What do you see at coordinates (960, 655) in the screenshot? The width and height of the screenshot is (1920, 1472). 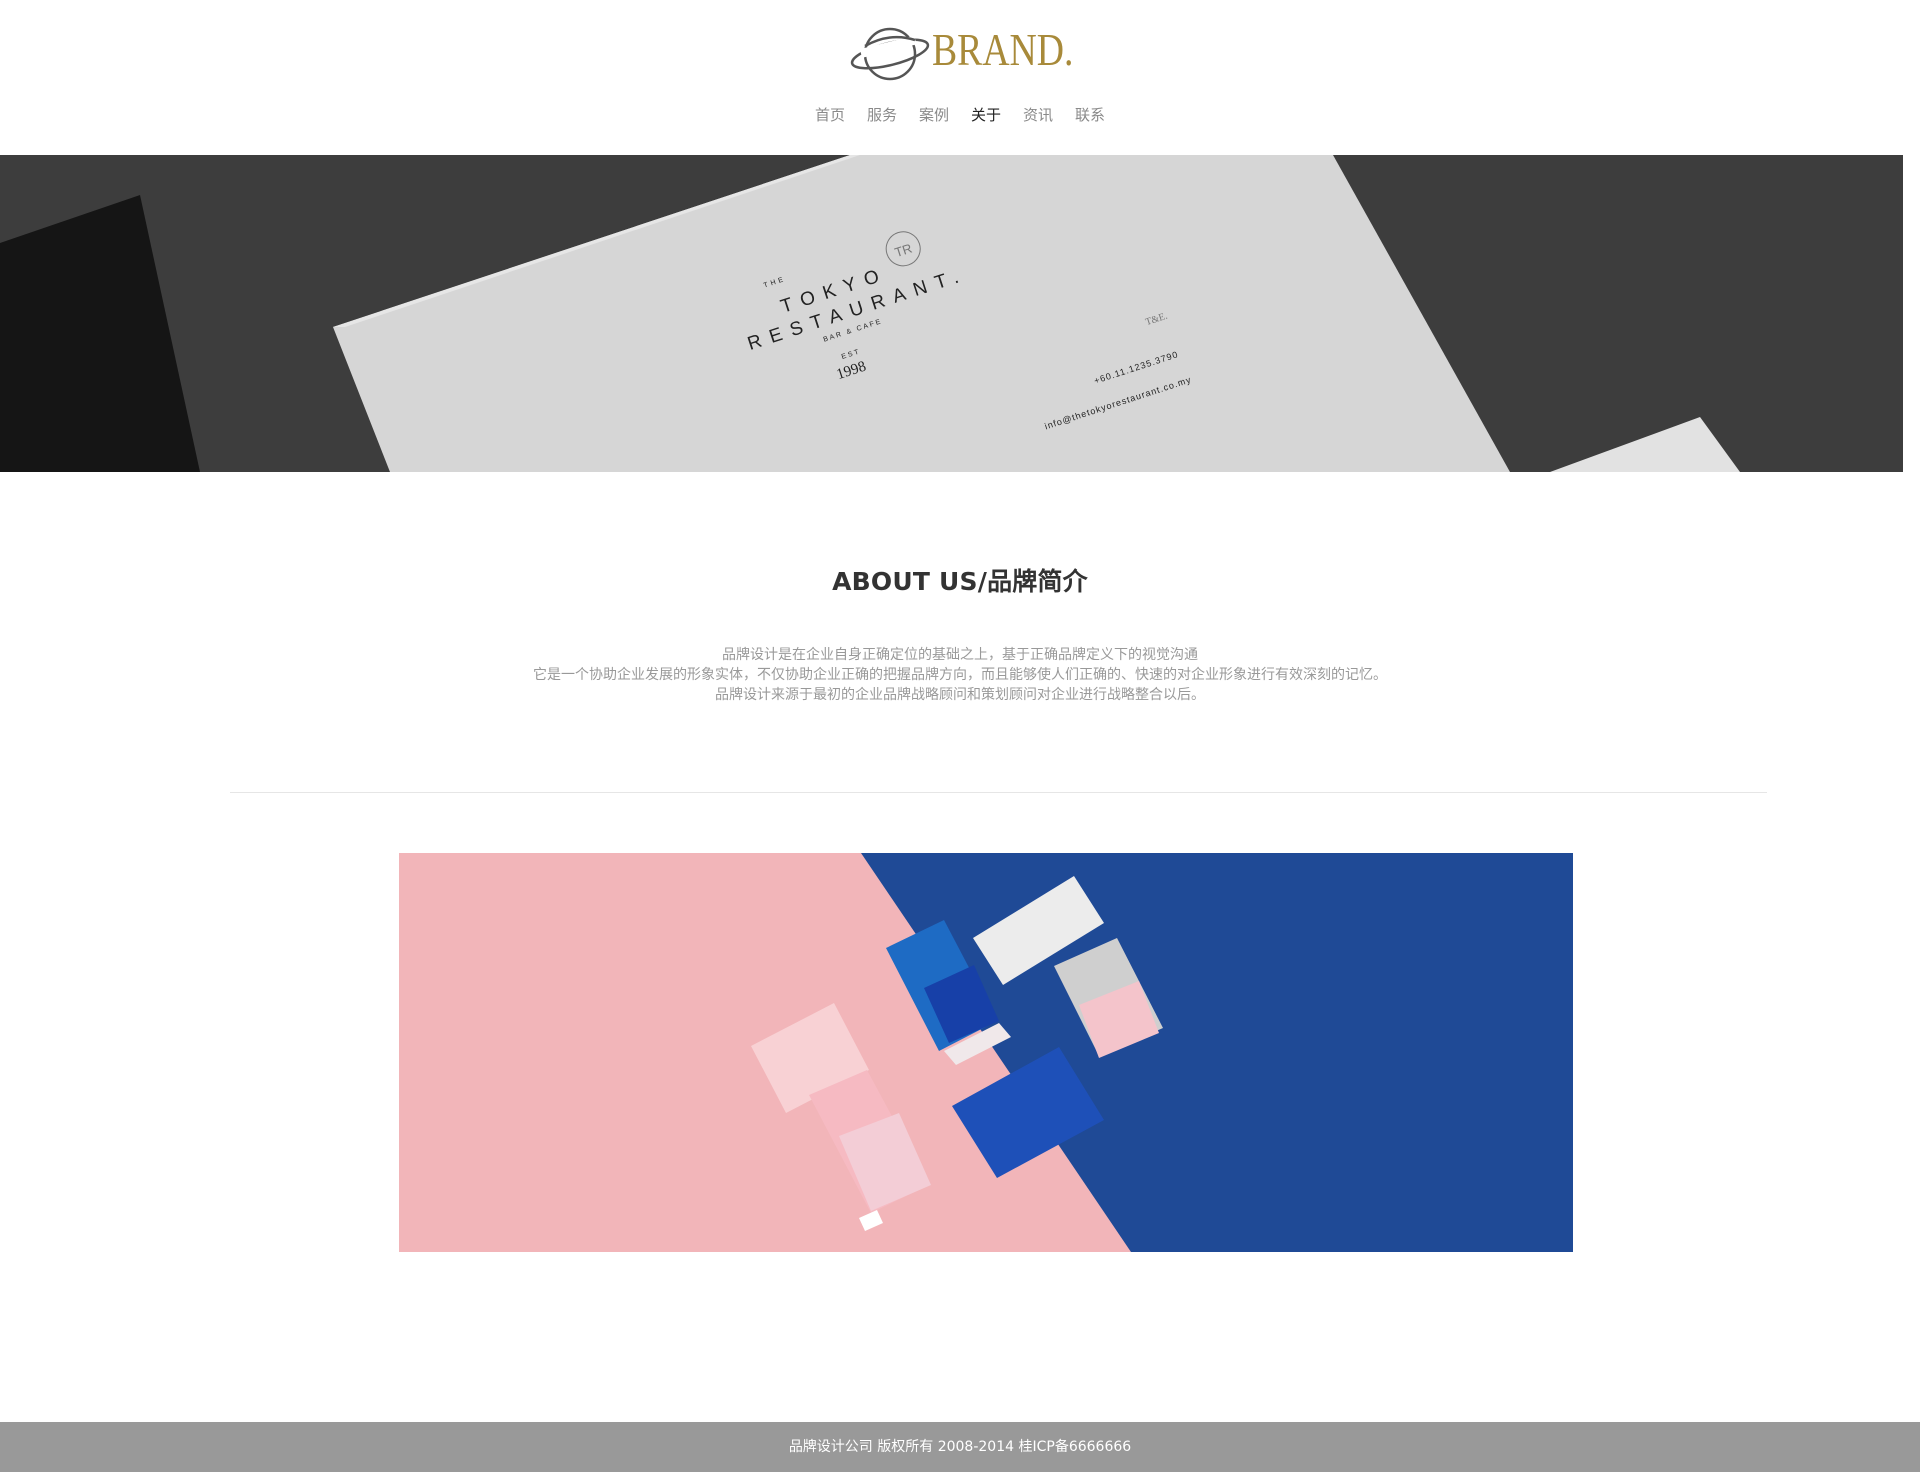 I see `about-line-1: 品牌设计是在企业自身正确定位的基础之上，基于正确品牌定义下的视觉沟通` at bounding box center [960, 655].